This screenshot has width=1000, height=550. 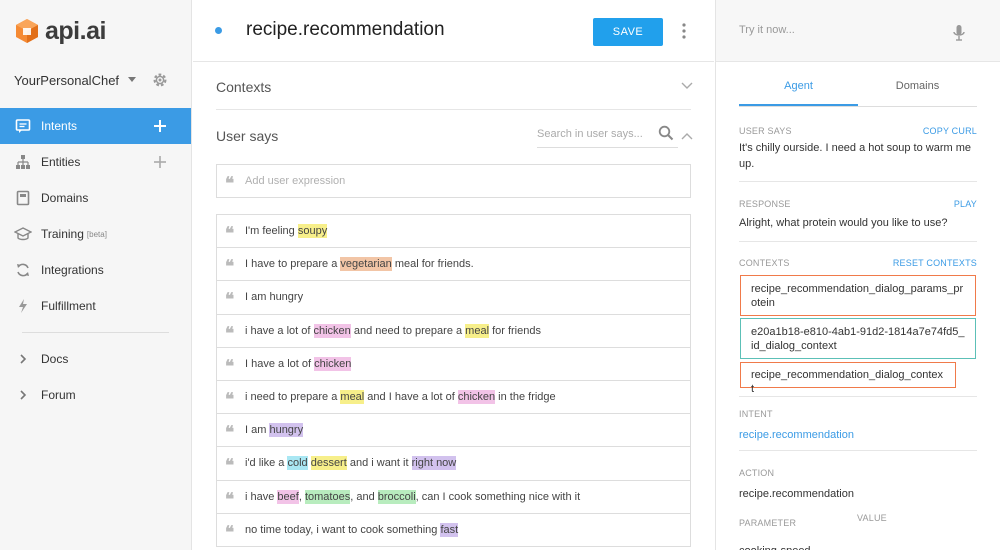 What do you see at coordinates (298, 363) in the screenshot?
I see `expression-text: I have a lot of chicken` at bounding box center [298, 363].